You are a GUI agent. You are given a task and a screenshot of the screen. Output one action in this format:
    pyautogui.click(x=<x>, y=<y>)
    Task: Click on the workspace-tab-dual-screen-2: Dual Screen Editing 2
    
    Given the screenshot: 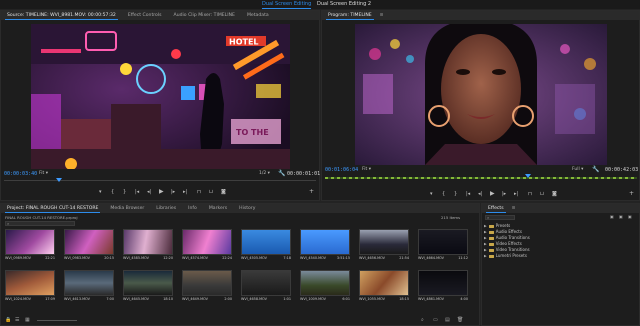 What is the action you would take?
    pyautogui.click(x=344, y=4)
    